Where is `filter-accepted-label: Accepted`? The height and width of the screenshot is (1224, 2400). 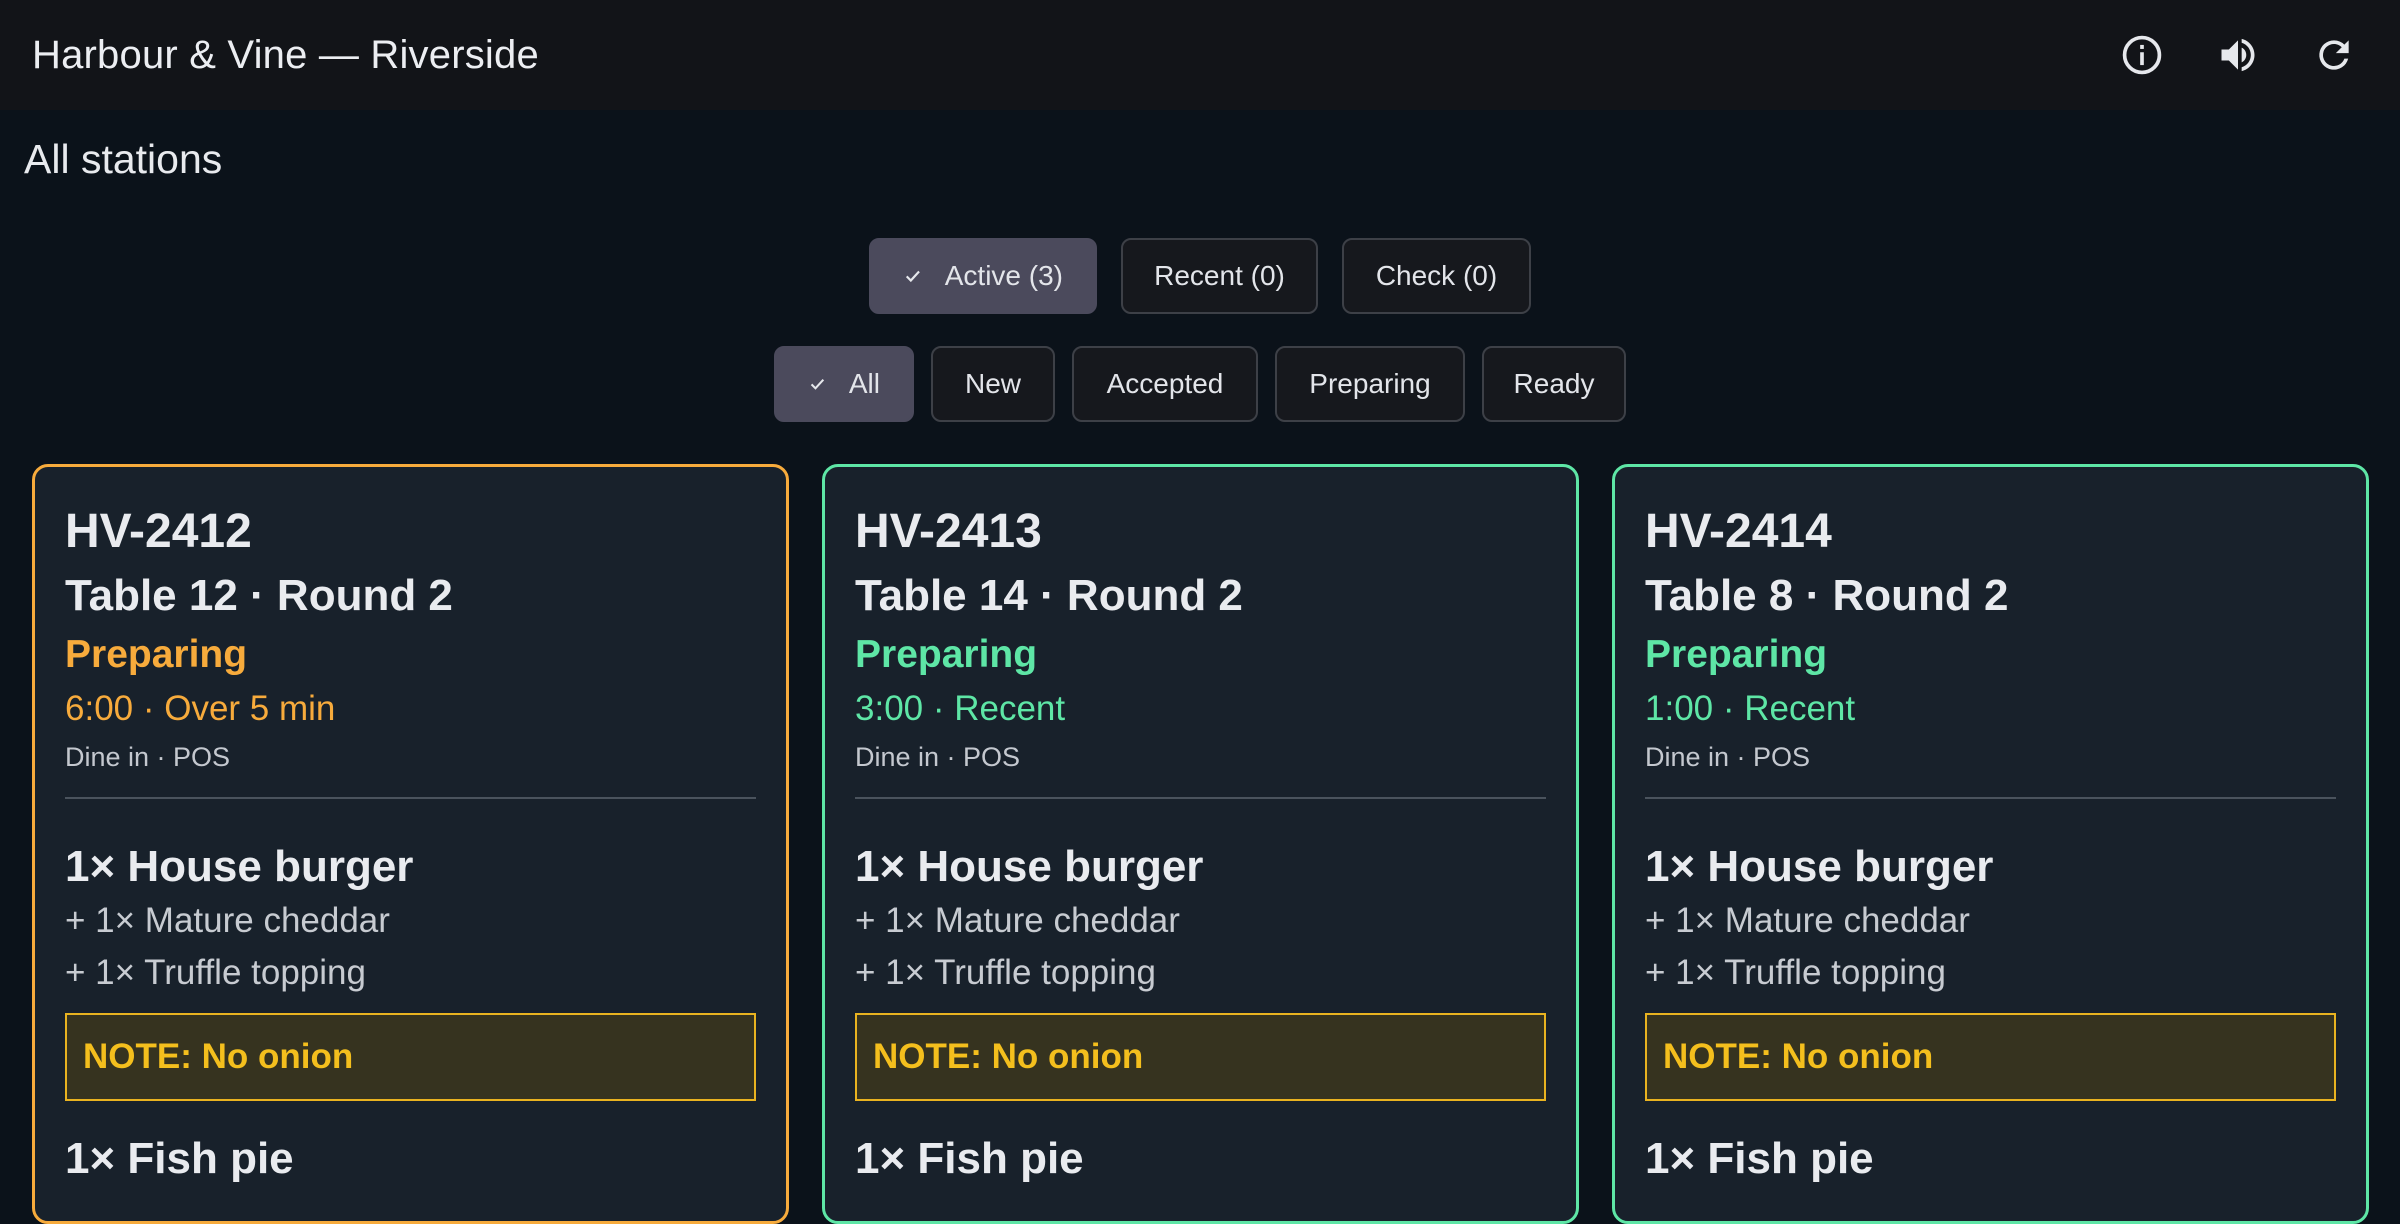 filter-accepted-label: Accepted is located at coordinates (1165, 383).